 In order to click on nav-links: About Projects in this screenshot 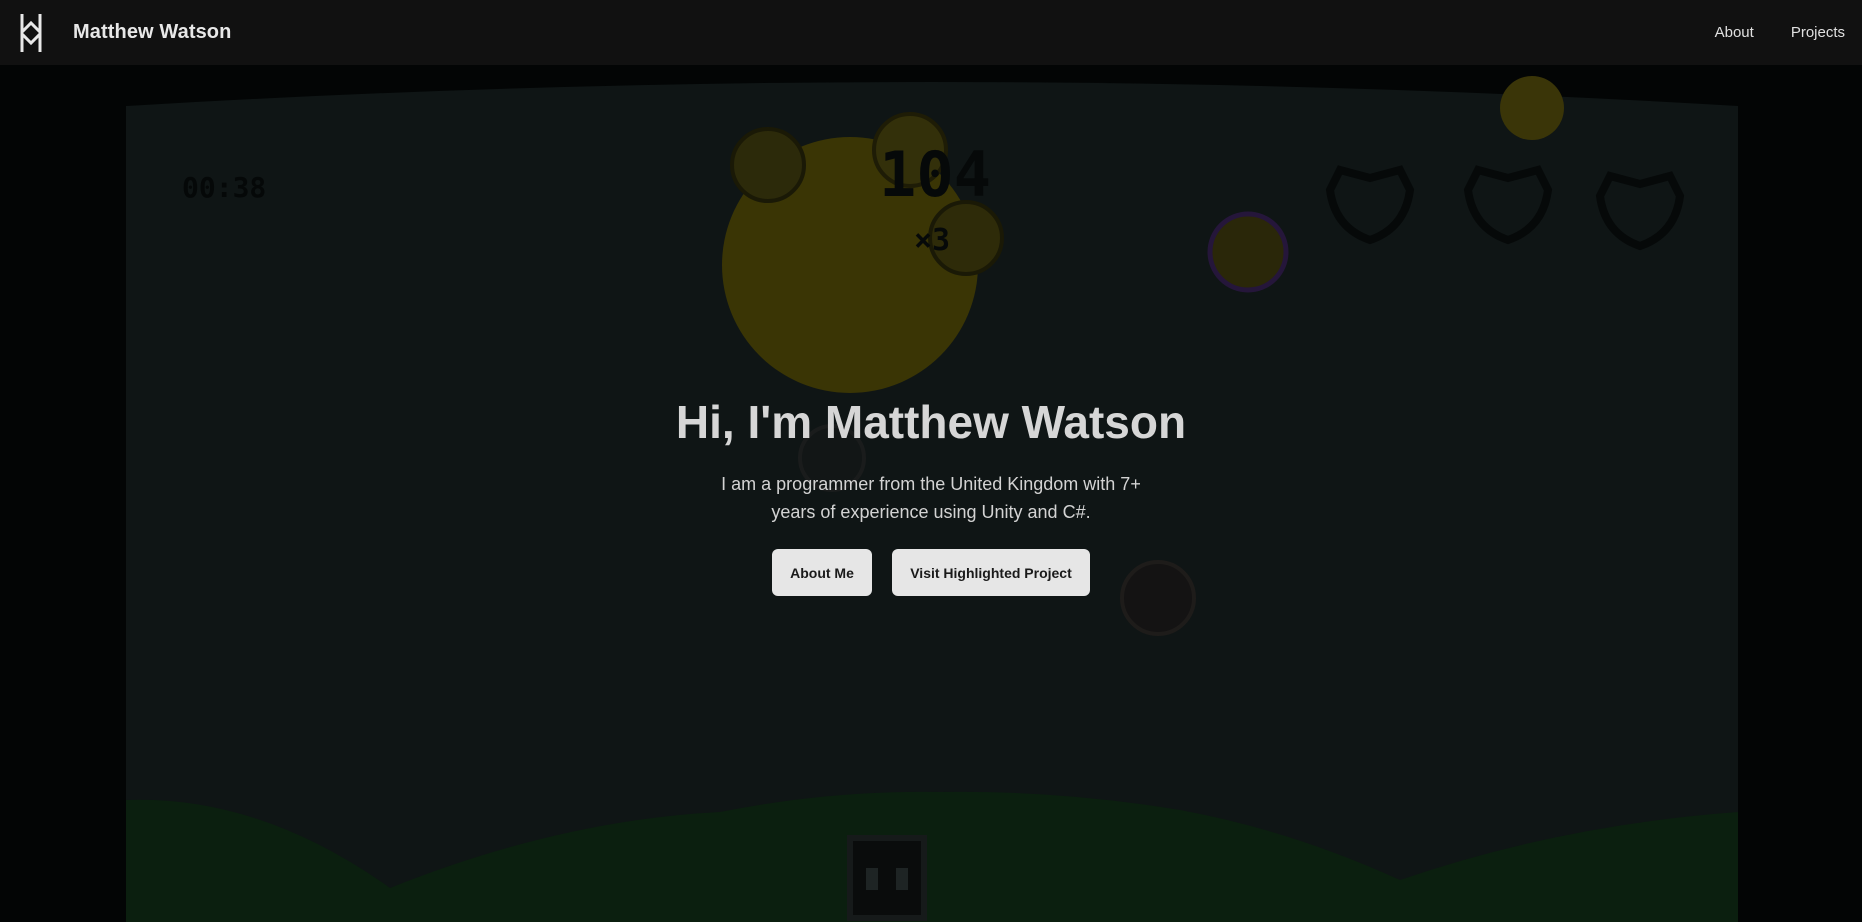, I will do `click(1761, 32)`.